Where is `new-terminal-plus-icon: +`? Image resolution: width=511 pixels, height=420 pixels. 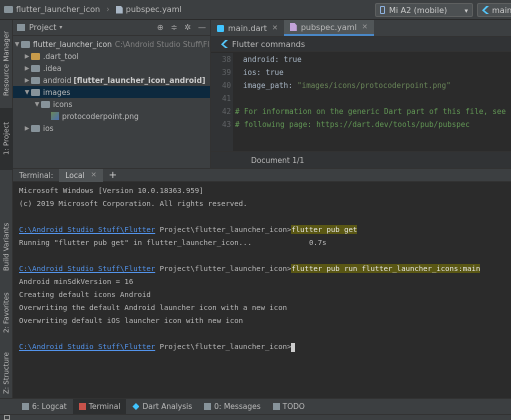 new-terminal-plus-icon: + is located at coordinates (113, 175).